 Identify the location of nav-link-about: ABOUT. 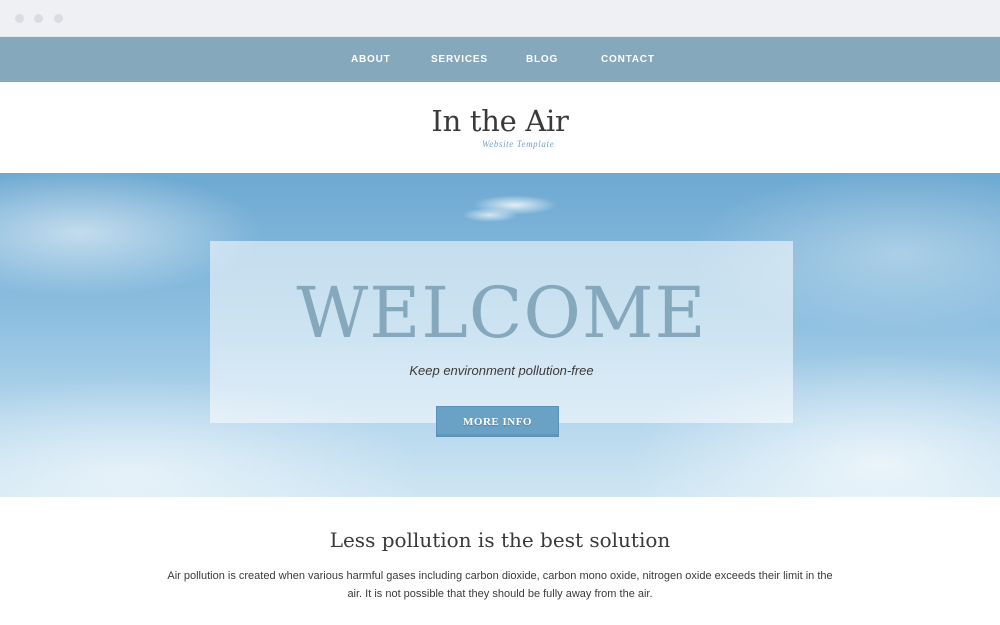
(371, 59).